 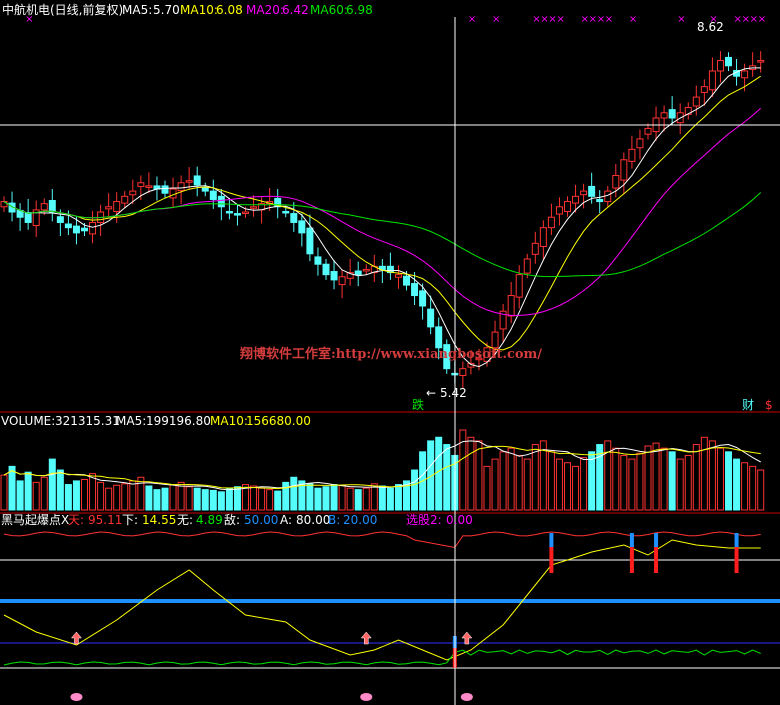 I want to click on watermark: 翔博软件工作室:http://www.xiangbosoft.com/, so click(x=390, y=354).